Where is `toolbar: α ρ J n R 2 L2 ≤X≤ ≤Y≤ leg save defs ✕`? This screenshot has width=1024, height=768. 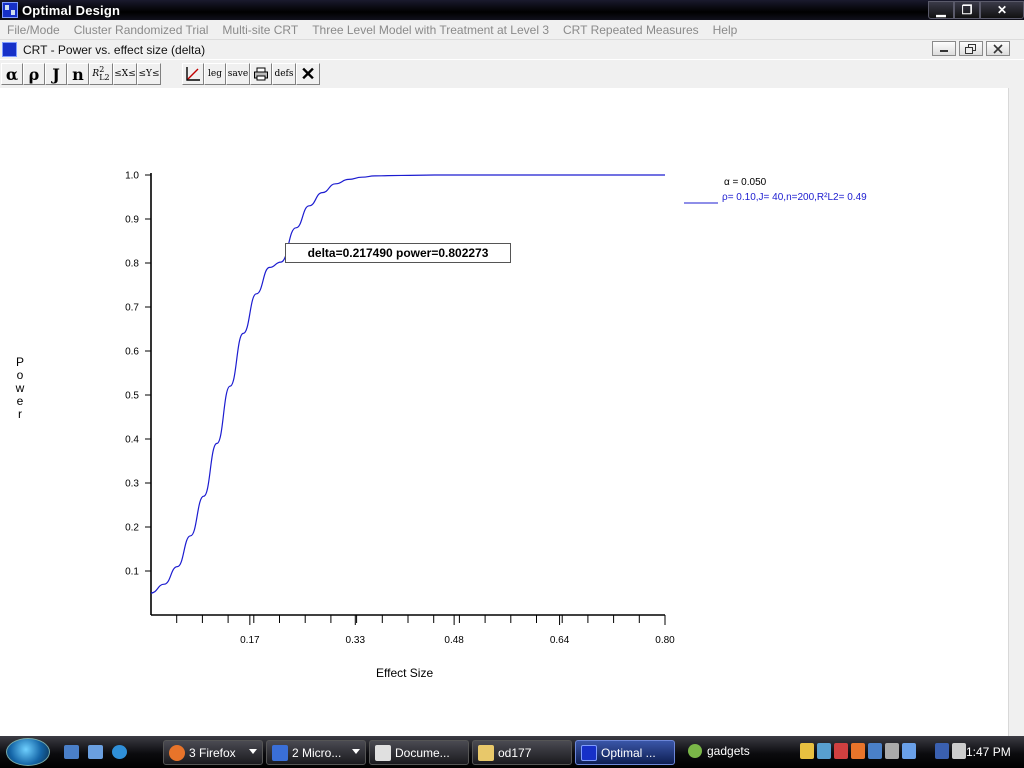
toolbar: α ρ J n R 2 L2 ≤X≤ ≤Y≤ leg save defs ✕ is located at coordinates (512, 74).